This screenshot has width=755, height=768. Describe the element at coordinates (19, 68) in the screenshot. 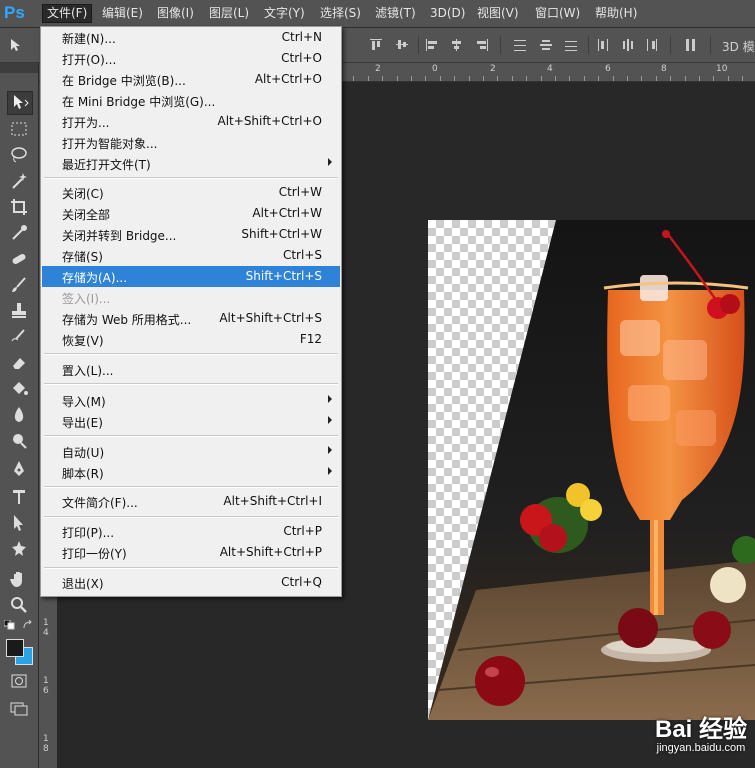

I see `toolbox-grip` at that location.